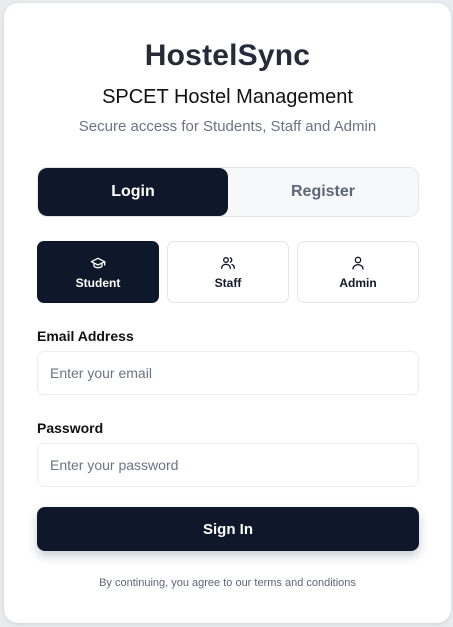 Image resolution: width=453 pixels, height=627 pixels. I want to click on tab-login: Login, so click(133, 192).